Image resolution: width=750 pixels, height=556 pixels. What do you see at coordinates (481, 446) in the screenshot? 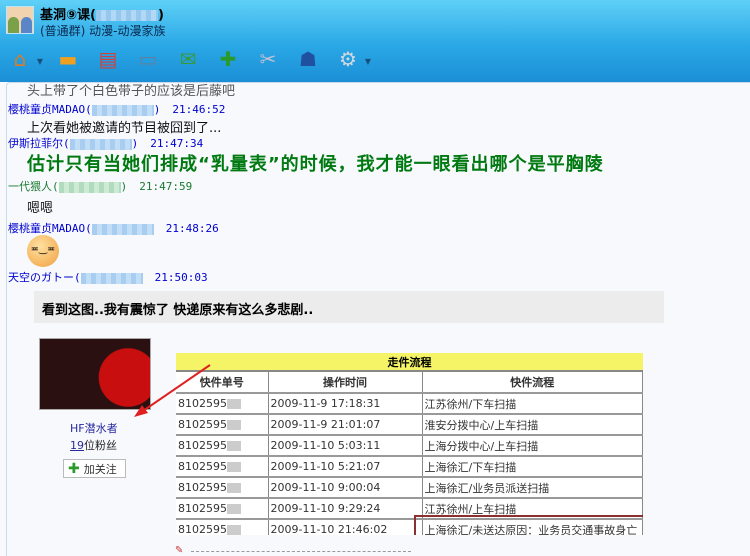
I see `cell-text: 上海分拨中心/上车扫描` at bounding box center [481, 446].